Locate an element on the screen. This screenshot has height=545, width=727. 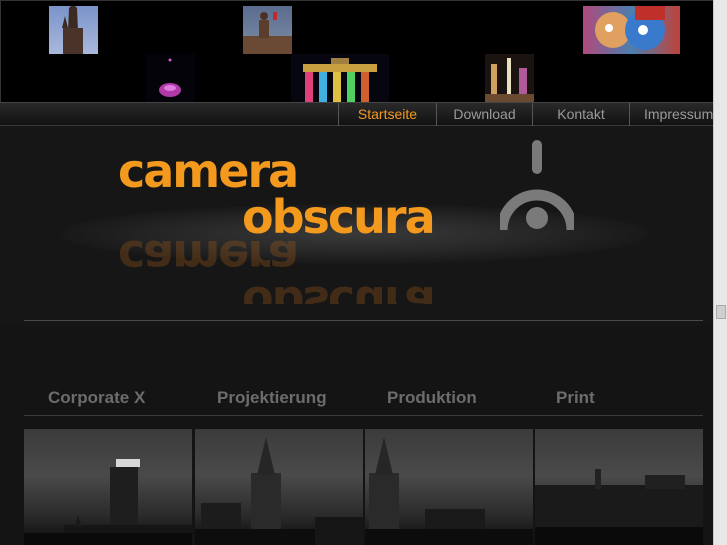
nav-item-download: Download is located at coordinates (484, 114).